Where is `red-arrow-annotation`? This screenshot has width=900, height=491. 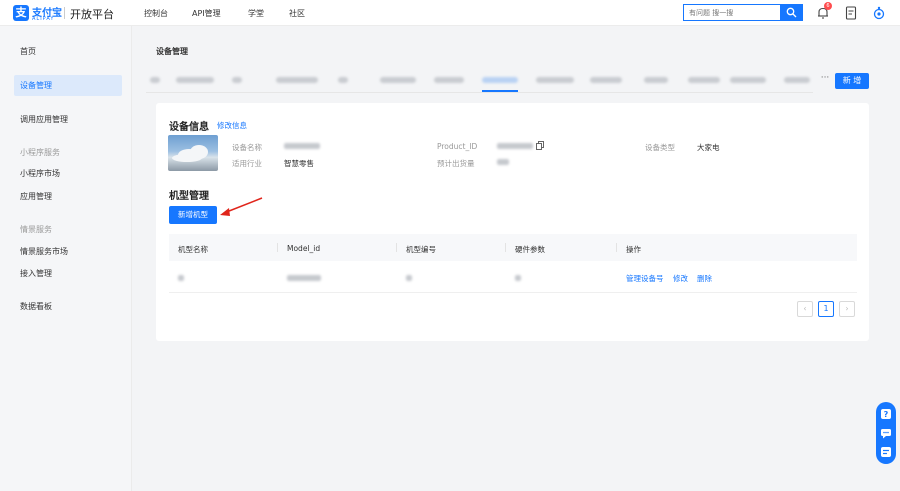
red-arrow-annotation is located at coordinates (241, 206).